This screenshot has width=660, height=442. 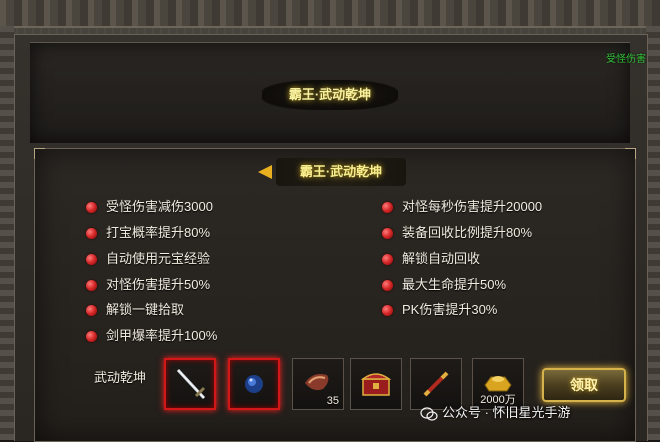 I want to click on attribute-item: 受怪伤害减伤3000, so click(x=159, y=206).